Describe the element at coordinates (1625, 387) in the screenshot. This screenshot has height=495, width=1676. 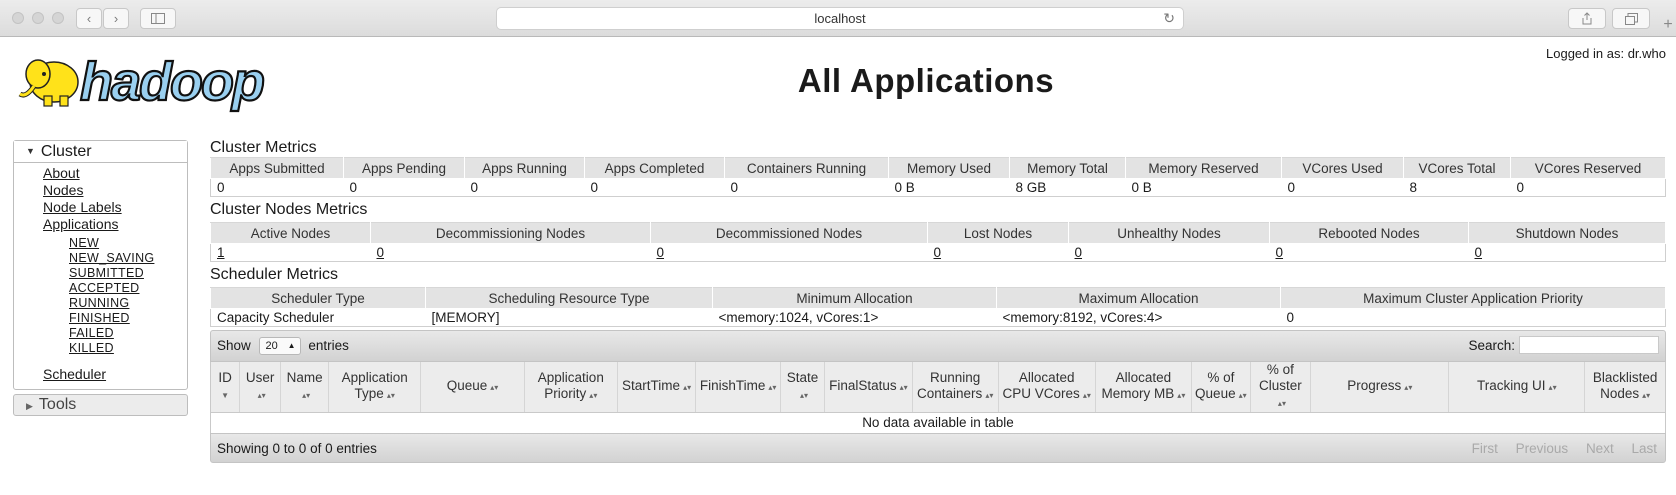
I see `column-header: Blacklisted Nodes ▴▾` at that location.